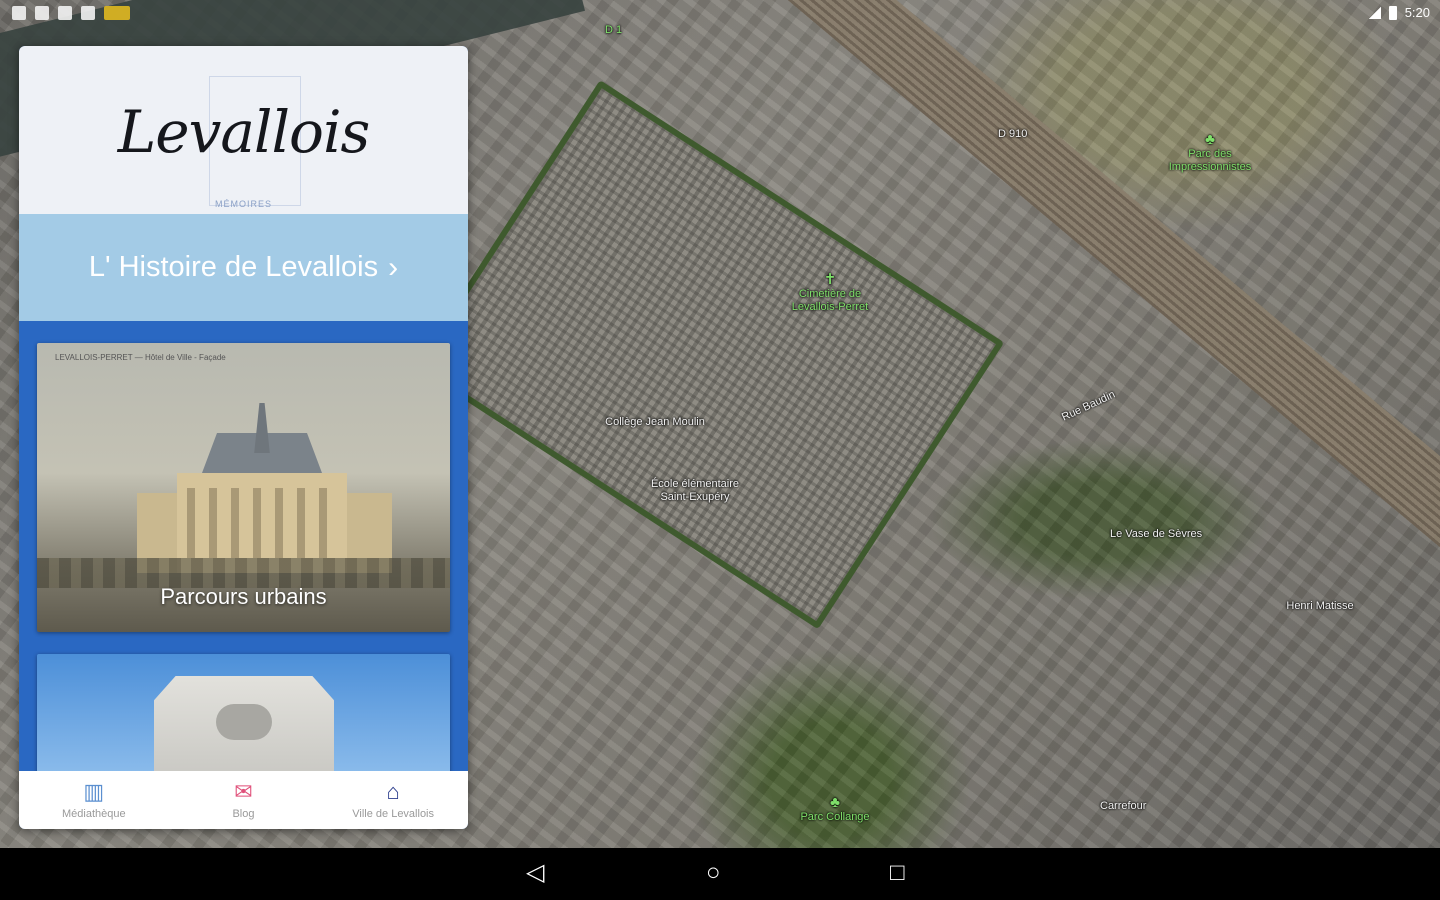 The width and height of the screenshot is (1440, 900). Describe the element at coordinates (535, 873) in the screenshot. I see `back-button: ◁` at that location.